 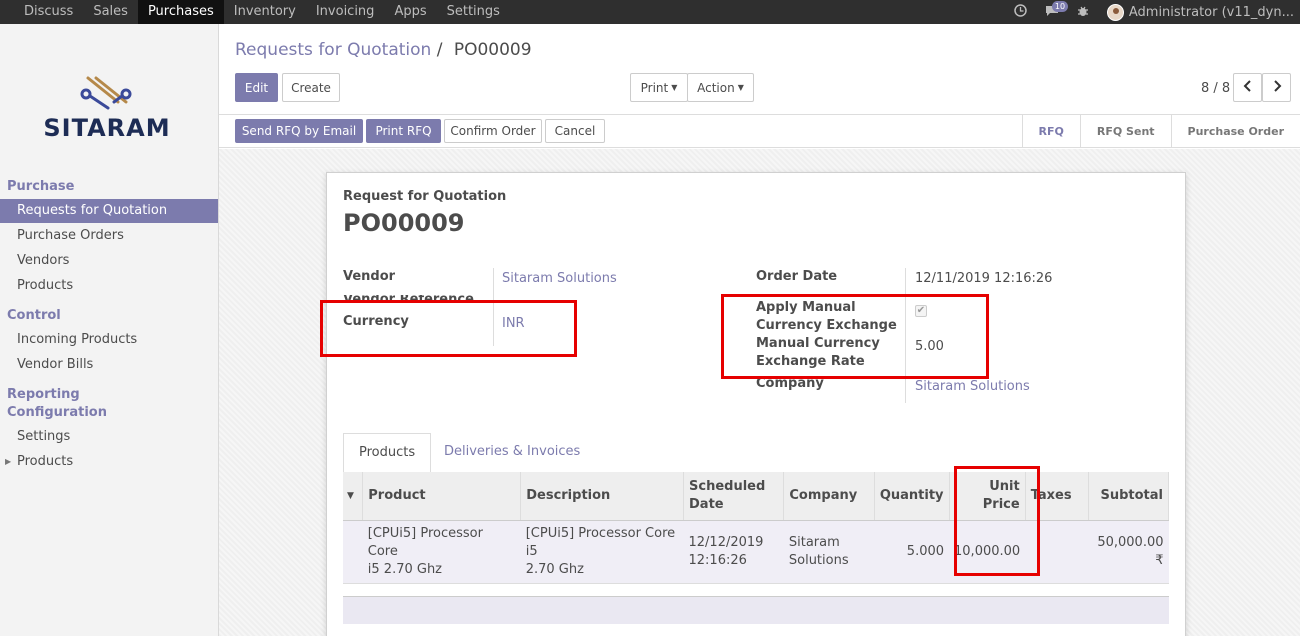 I want to click on print-dropdown: Print ▼, so click(x=659, y=87).